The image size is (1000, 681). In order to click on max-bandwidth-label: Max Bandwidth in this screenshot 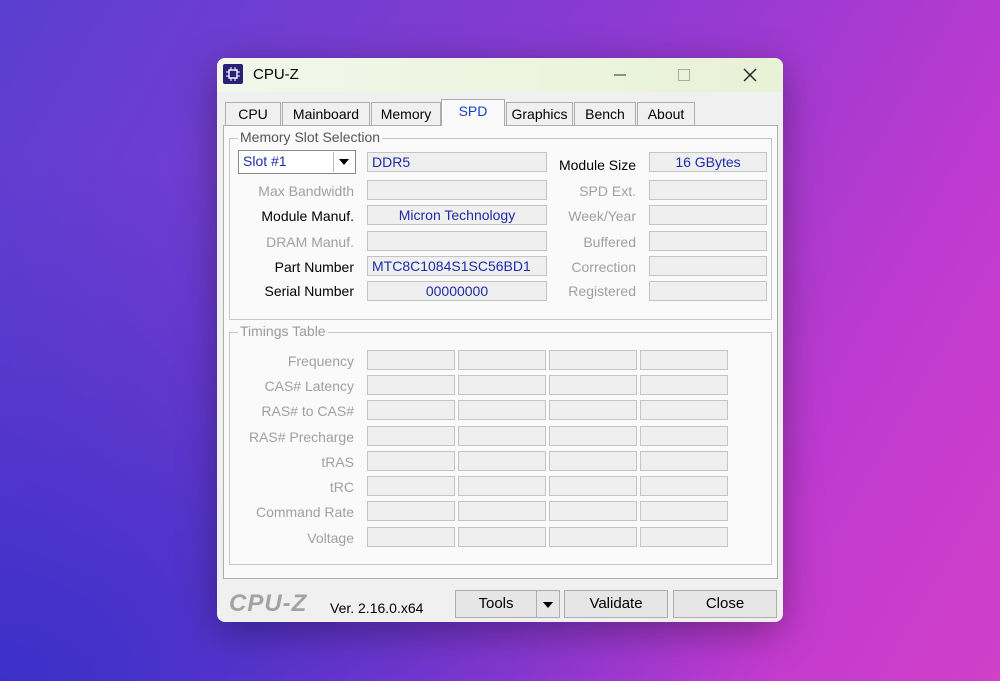, I will do `click(306, 191)`.